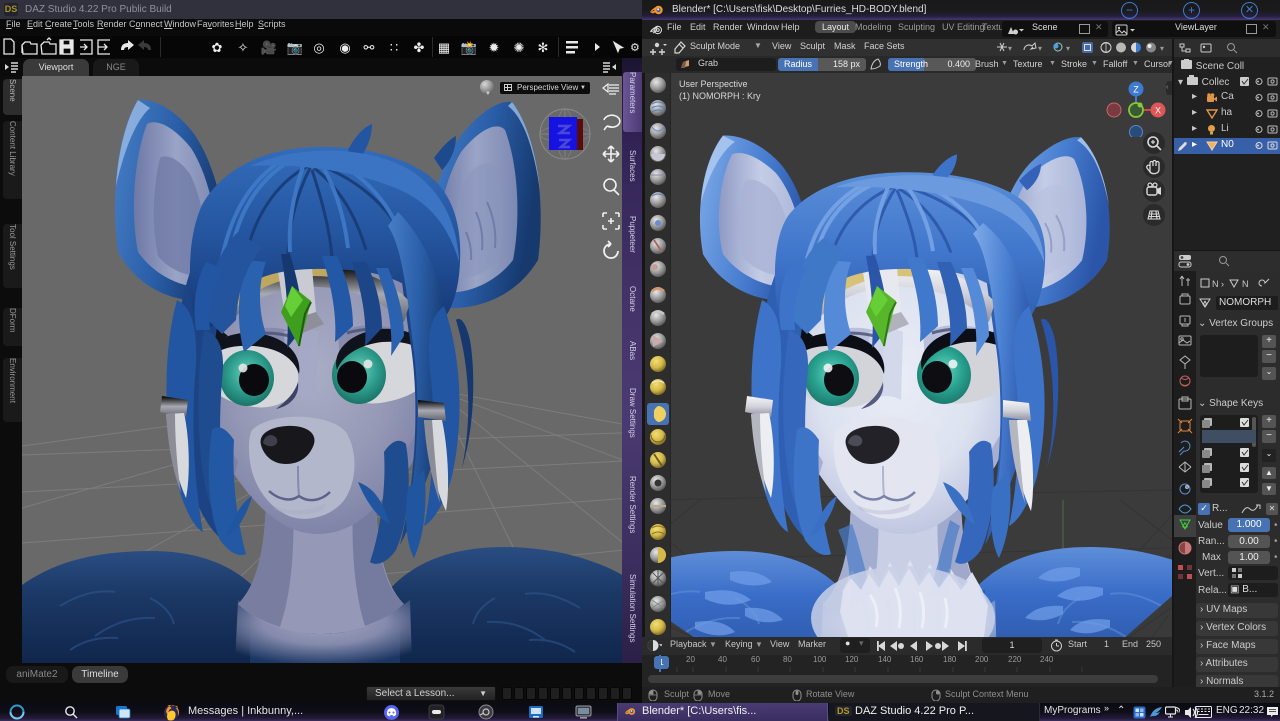 Image resolution: width=1280 pixels, height=721 pixels. What do you see at coordinates (1158, 111) in the screenshot?
I see `svg-text: X` at bounding box center [1158, 111].